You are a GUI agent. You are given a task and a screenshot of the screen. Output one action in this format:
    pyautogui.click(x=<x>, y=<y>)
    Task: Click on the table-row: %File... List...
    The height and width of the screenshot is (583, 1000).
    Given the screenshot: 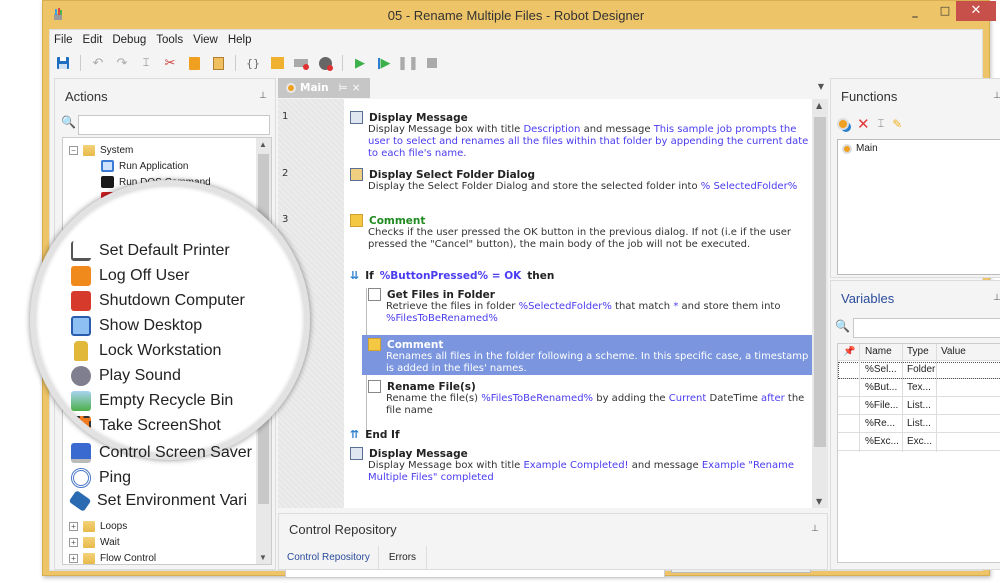 What is the action you would take?
    pyautogui.click(x=919, y=406)
    